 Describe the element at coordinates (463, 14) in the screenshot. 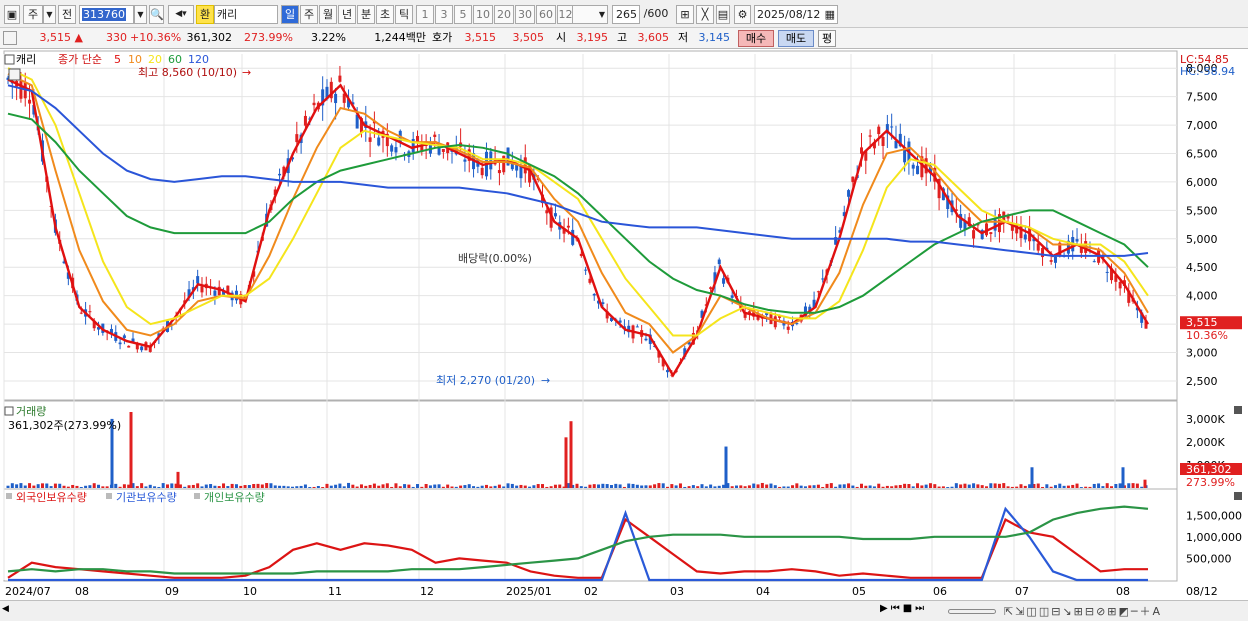

I see `interval-tab-5: 5` at that location.